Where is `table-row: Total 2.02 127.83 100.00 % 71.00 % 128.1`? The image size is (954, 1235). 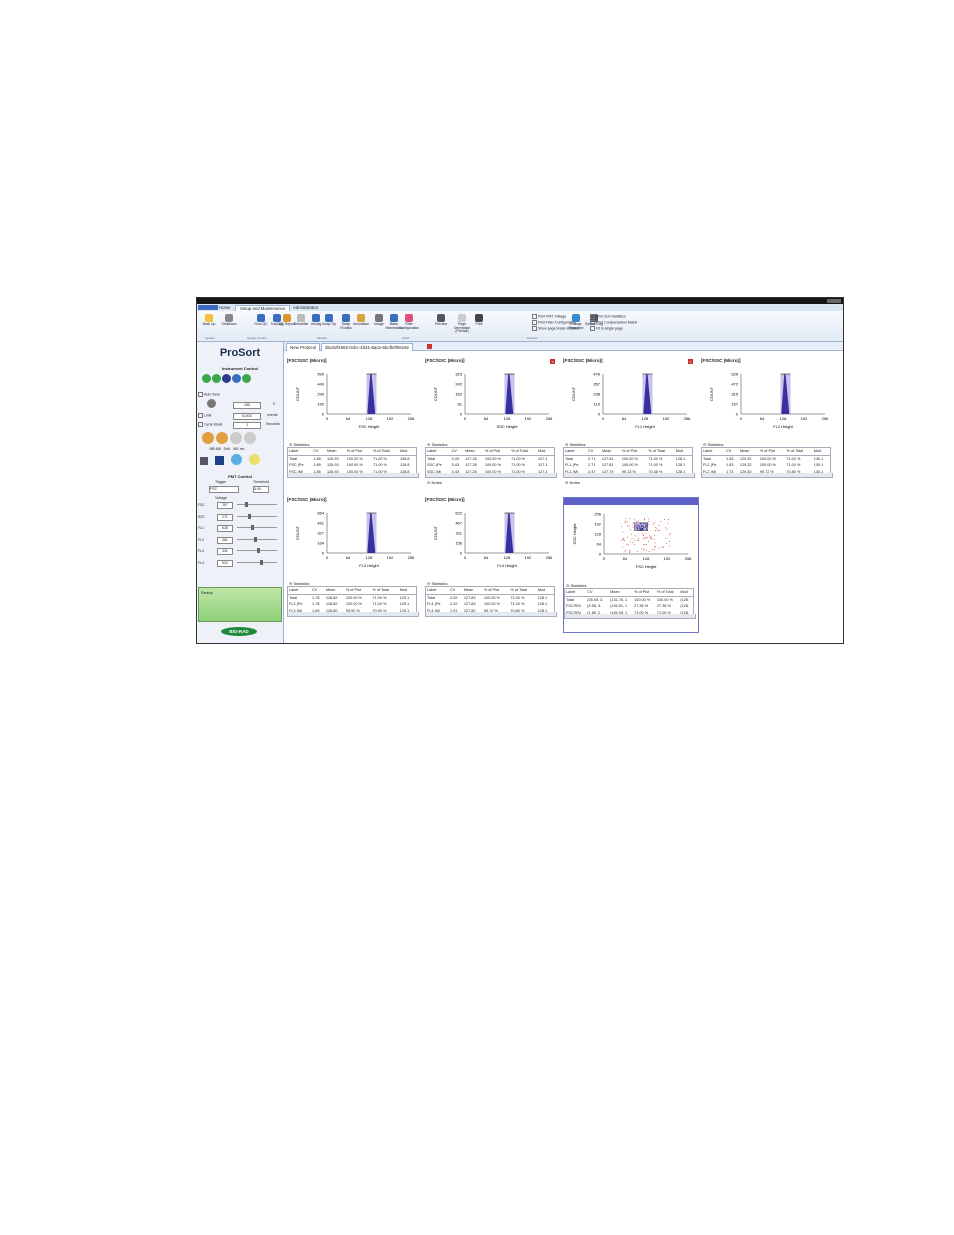
table-row: Total 2.02 127.83 100.00 % 71.00 % 128.1 is located at coordinates (490, 597).